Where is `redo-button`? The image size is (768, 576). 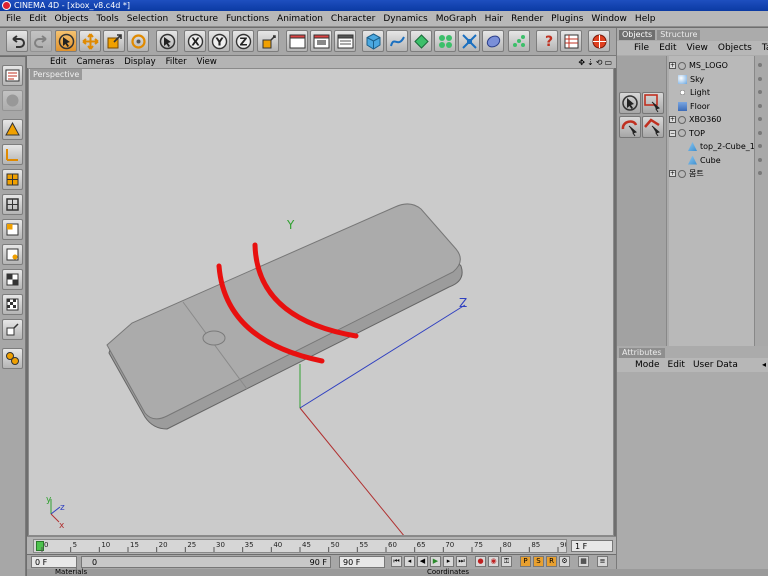 redo-button is located at coordinates (41, 41).